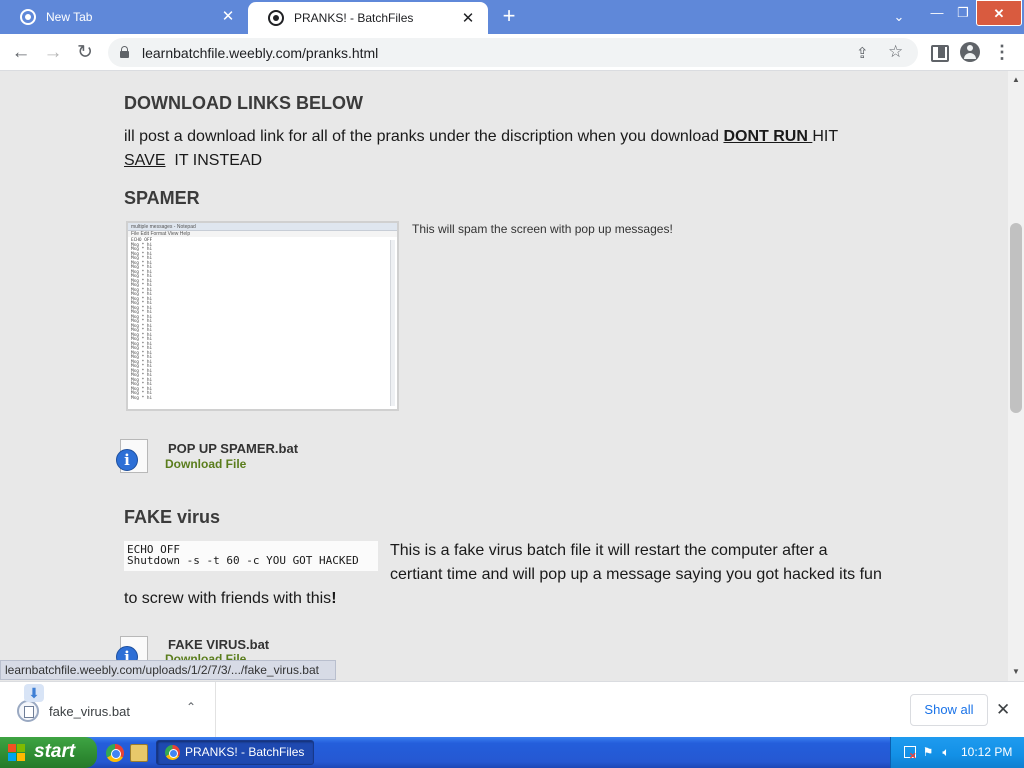 This screenshot has width=1024, height=768. What do you see at coordinates (1016, 671) in the screenshot?
I see `scroll-down-arrow-icon: ▼` at bounding box center [1016, 671].